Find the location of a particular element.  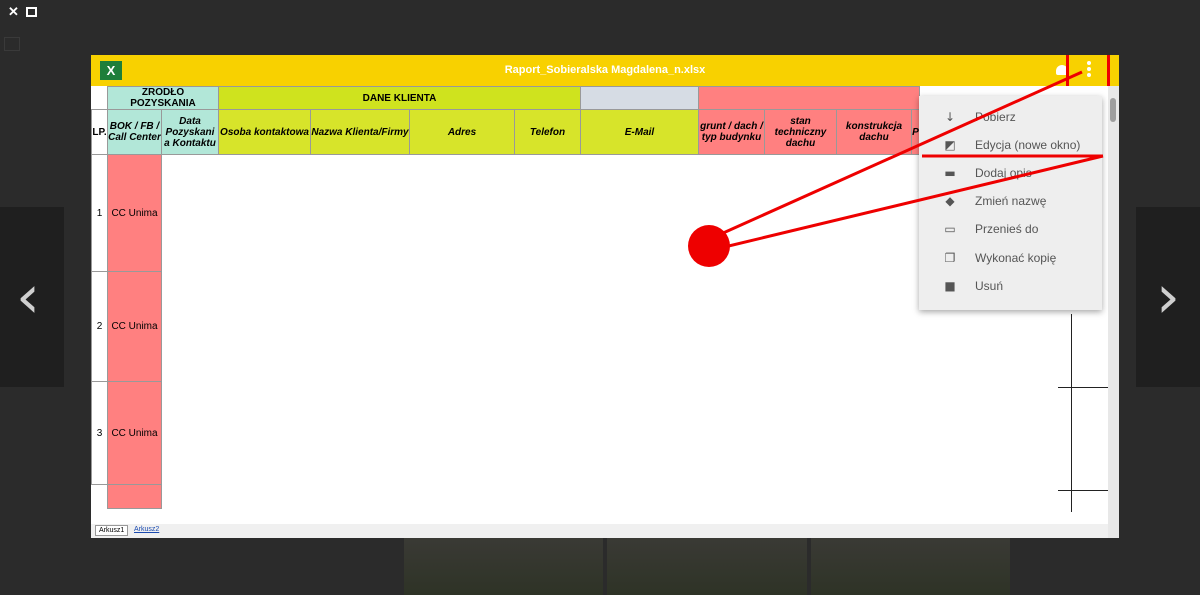

table-row: 3 CC Unima is located at coordinates (505, 433).